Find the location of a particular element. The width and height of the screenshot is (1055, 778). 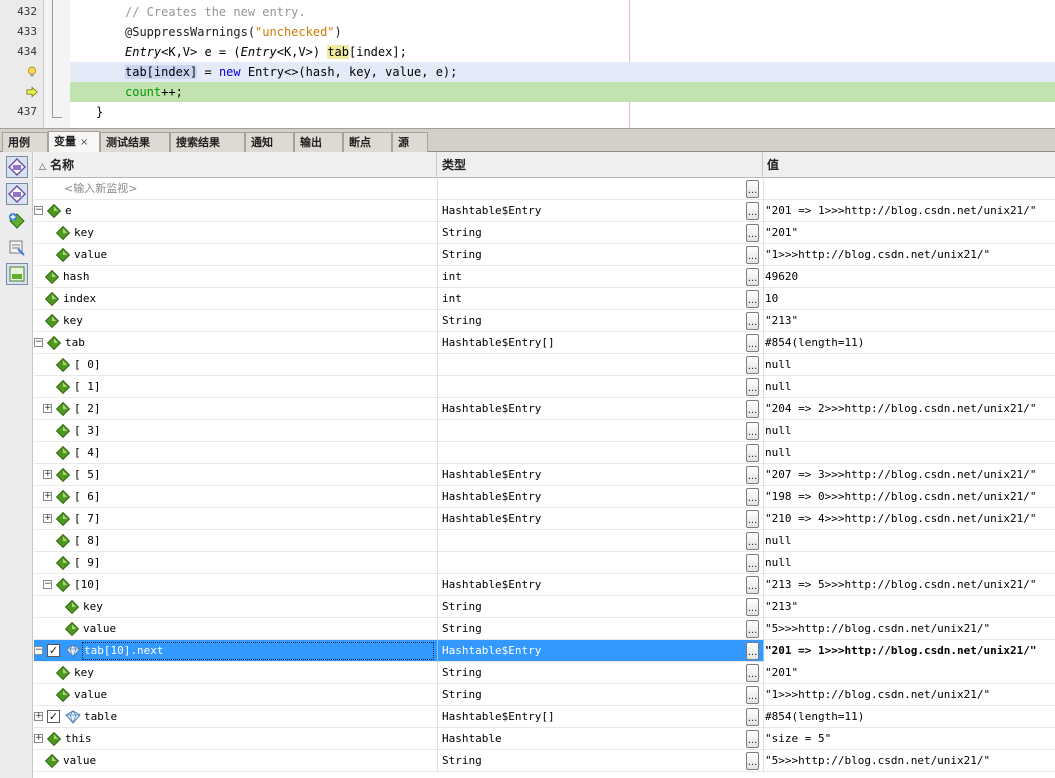

value-cell: "213" is located at coordinates (909, 607).